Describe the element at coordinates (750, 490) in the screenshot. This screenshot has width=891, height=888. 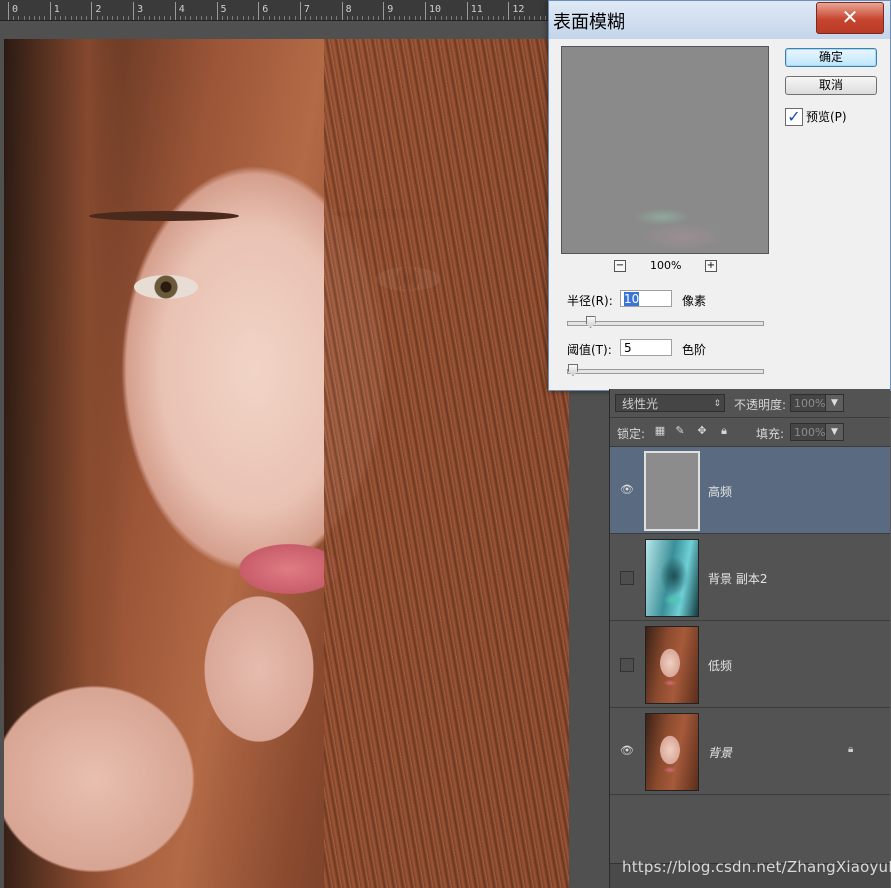
I see `layer-row: 👁︎ 高频` at that location.